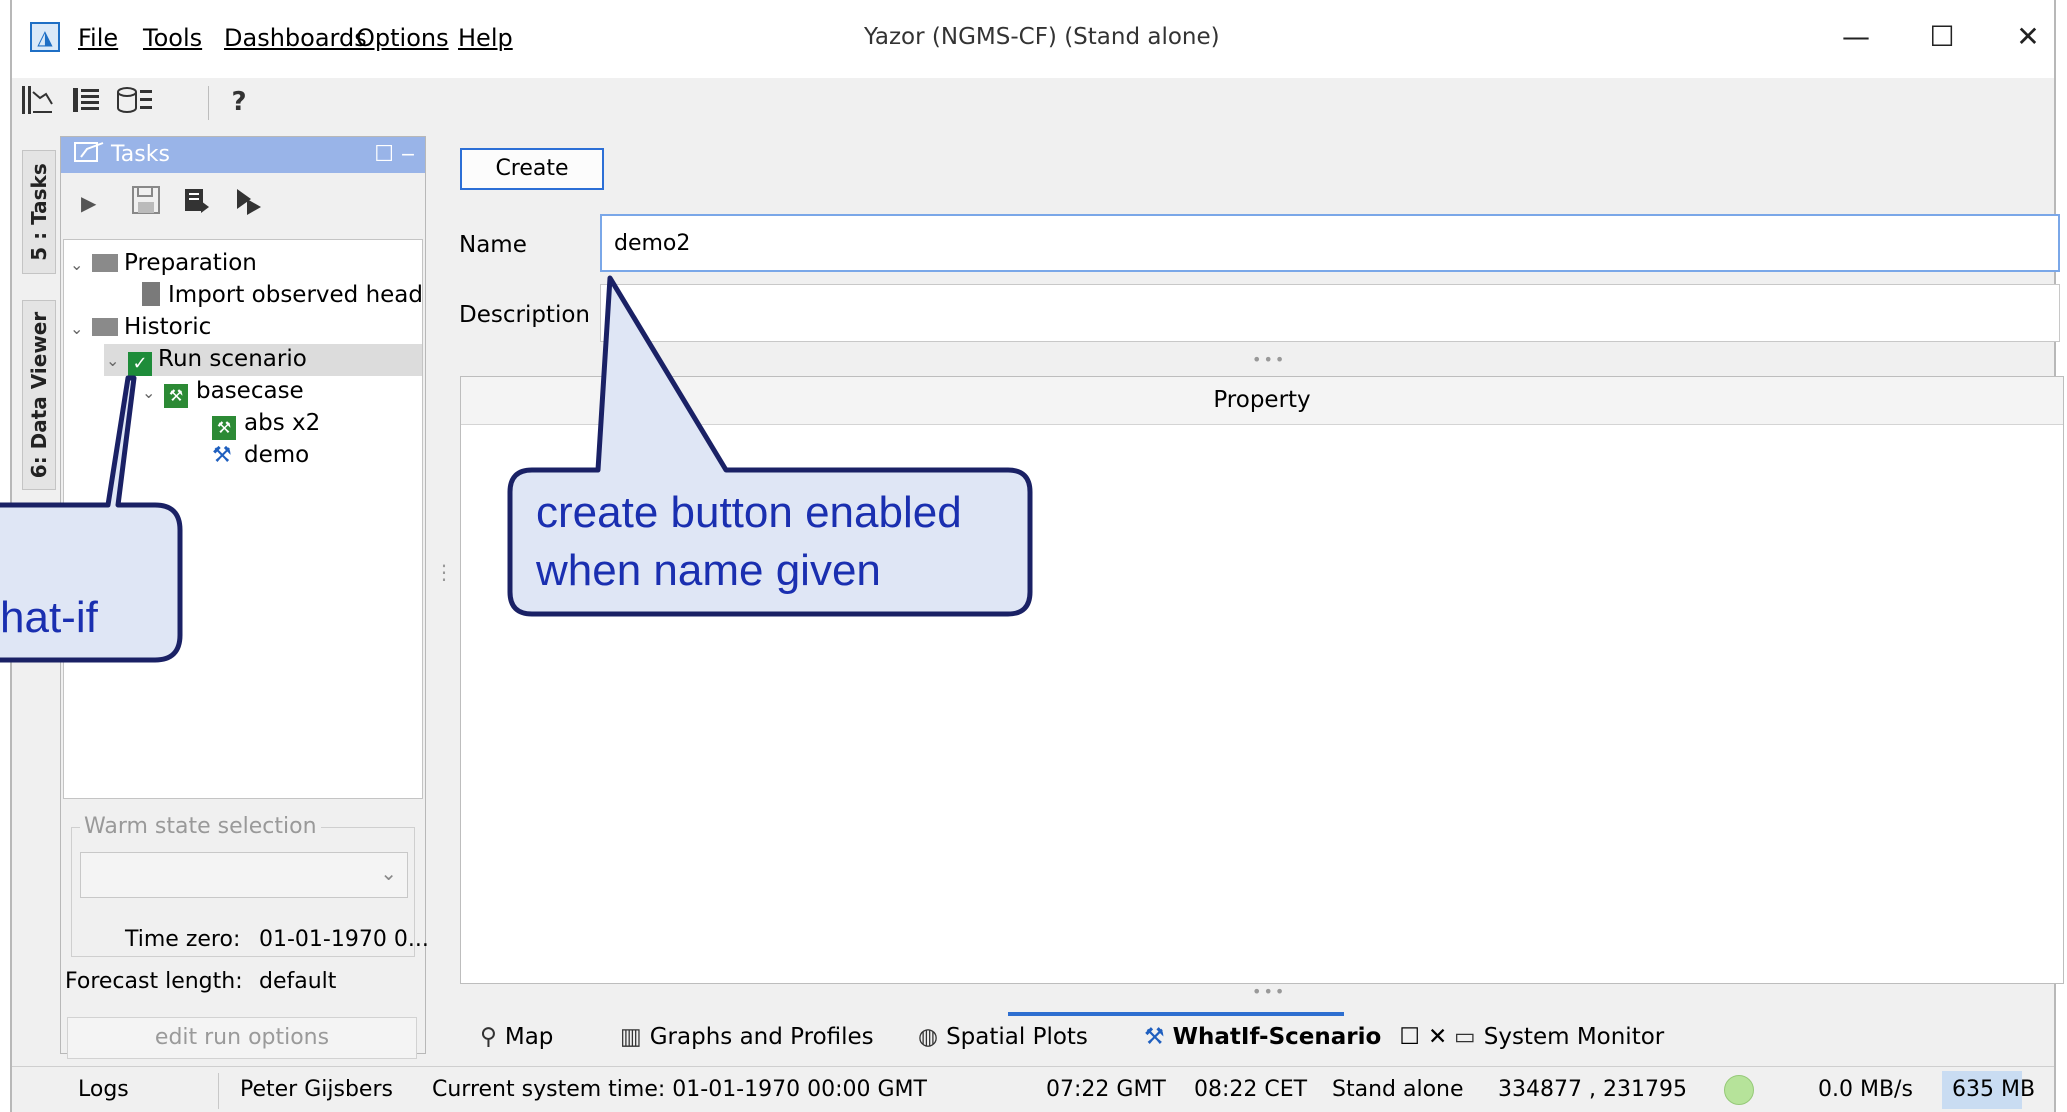 This screenshot has width=2067, height=1112. Describe the element at coordinates (747, 1037) in the screenshot. I see `tab-graphs-and-profiles: ▥ Graphs and Profiles` at that location.